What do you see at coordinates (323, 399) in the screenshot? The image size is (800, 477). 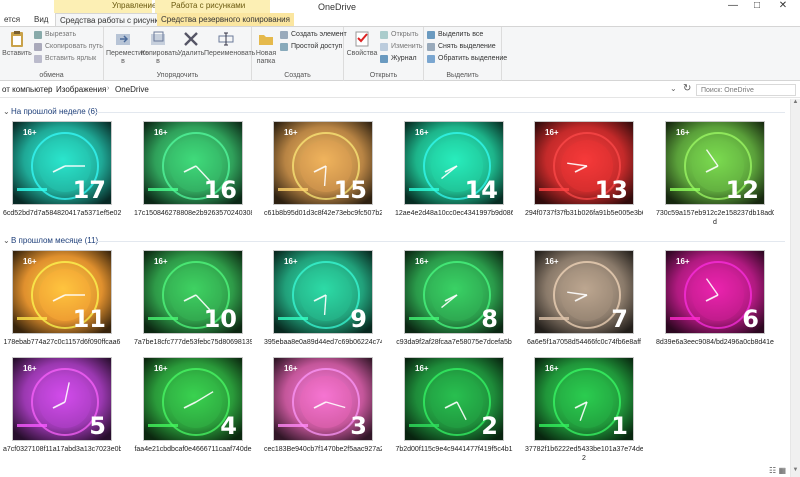 I see `file-thumbnail: 16+ 3` at bounding box center [323, 399].